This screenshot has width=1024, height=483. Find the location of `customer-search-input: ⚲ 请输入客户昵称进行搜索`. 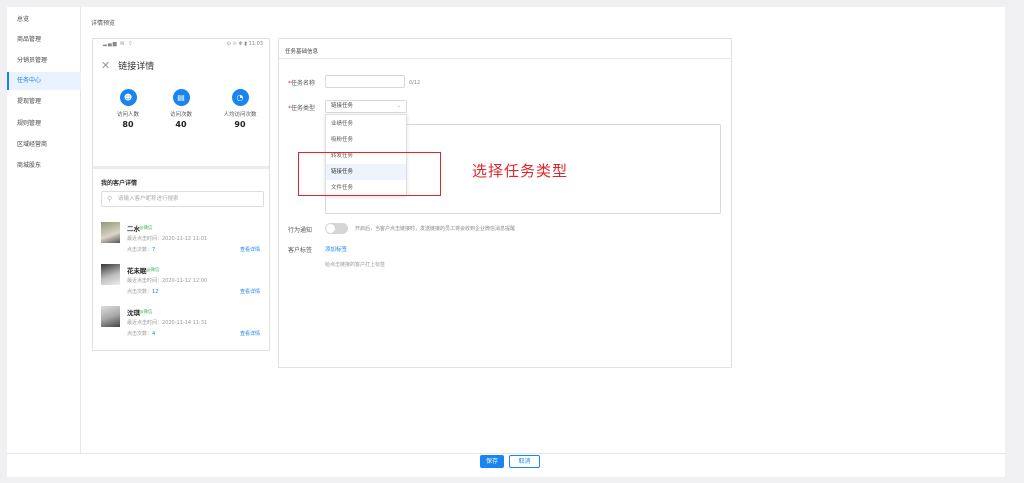

customer-search-input: ⚲ 请输入客户昵称进行搜索 is located at coordinates (182, 199).